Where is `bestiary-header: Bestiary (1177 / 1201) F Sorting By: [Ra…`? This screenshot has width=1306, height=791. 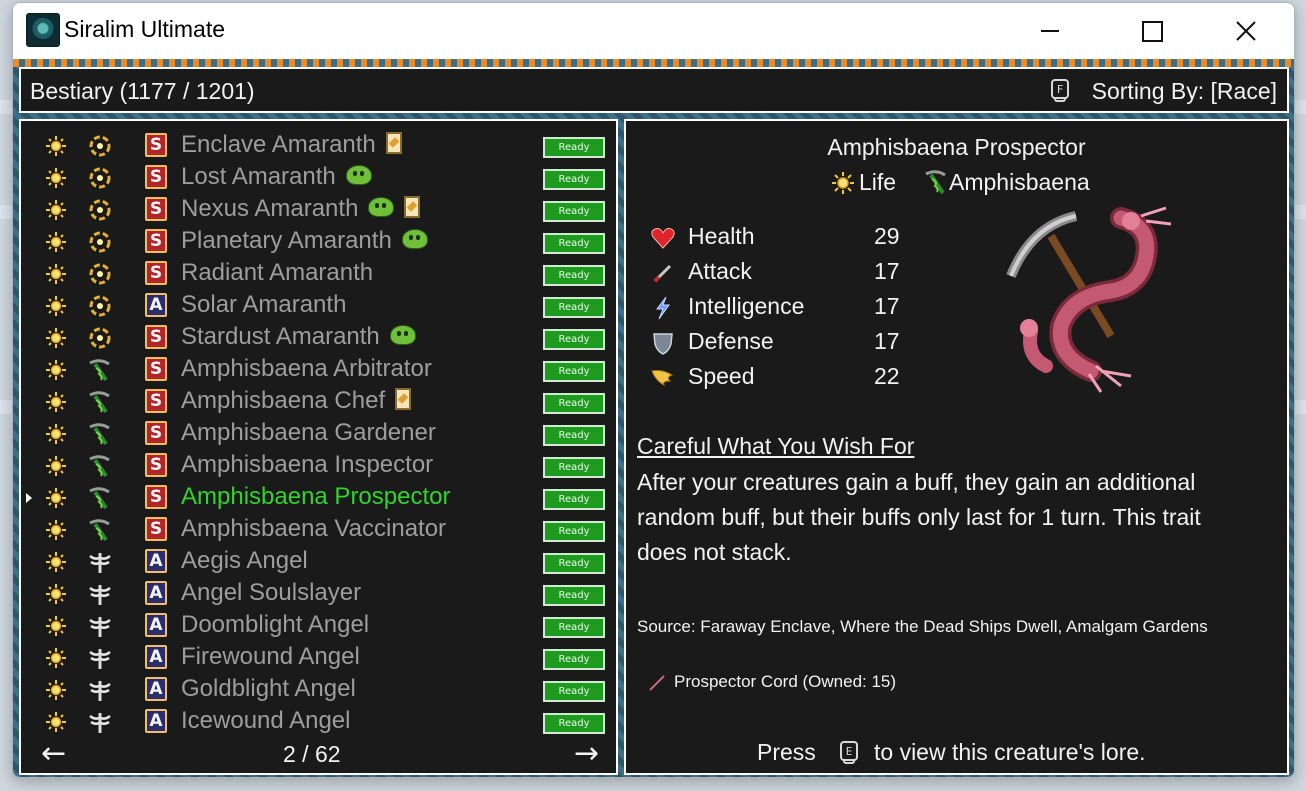 bestiary-header: Bestiary (1177 / 1201) F Sorting By: [Ra… is located at coordinates (654, 90).